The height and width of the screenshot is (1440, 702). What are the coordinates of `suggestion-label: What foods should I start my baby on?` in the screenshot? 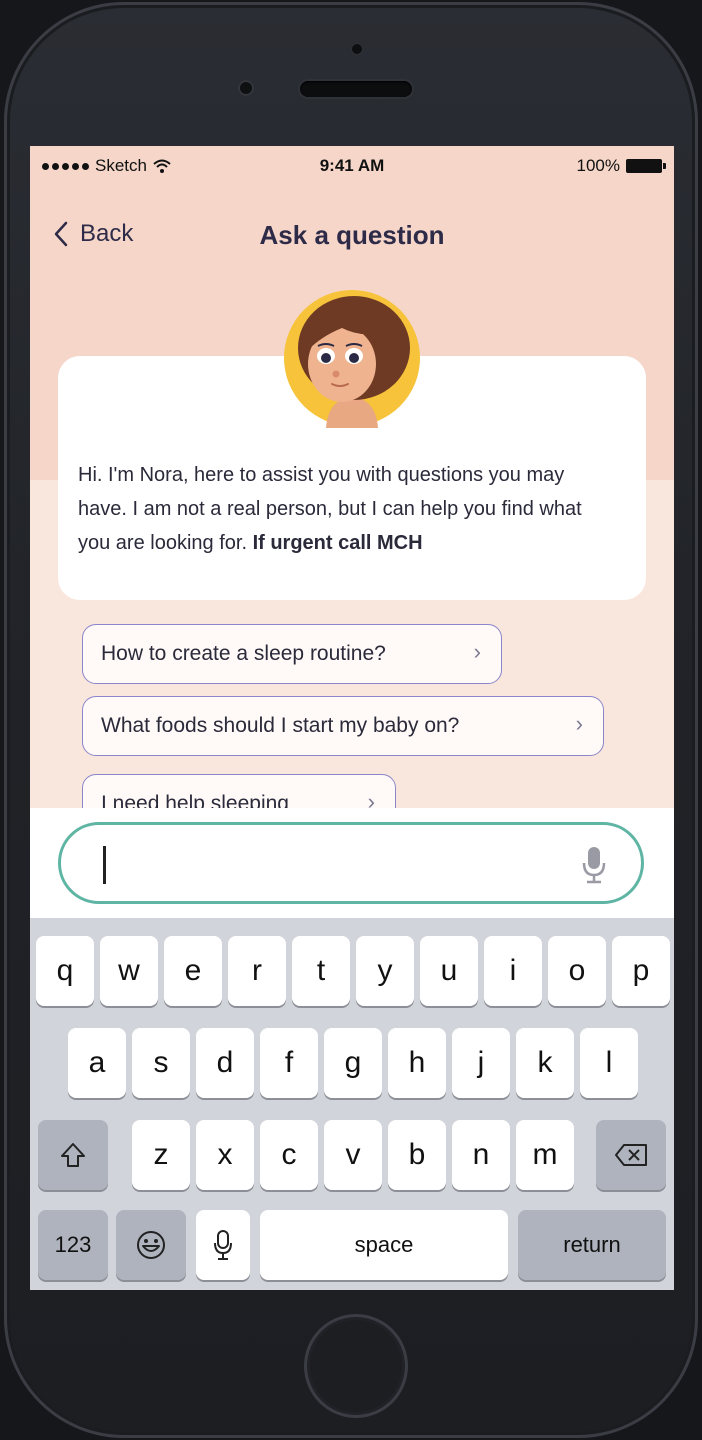 It's located at (280, 725).